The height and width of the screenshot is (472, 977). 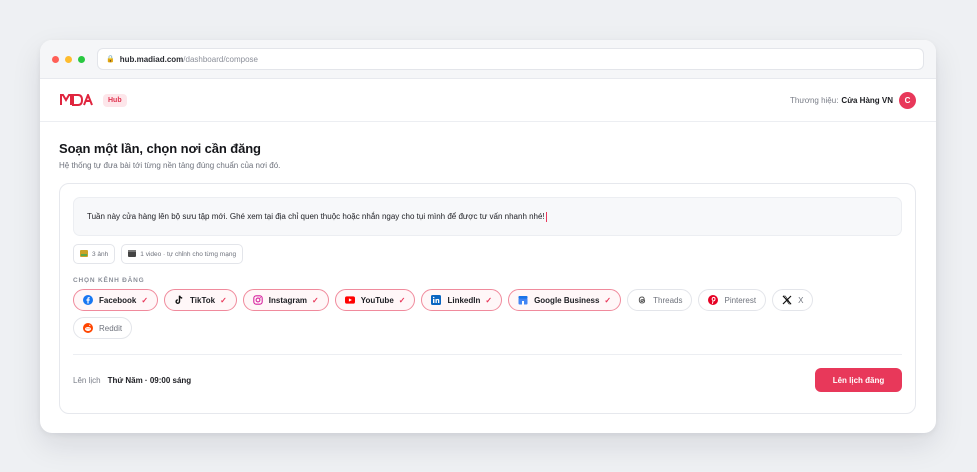 What do you see at coordinates (115, 100) in the screenshot?
I see `hub-badge: Hub` at bounding box center [115, 100].